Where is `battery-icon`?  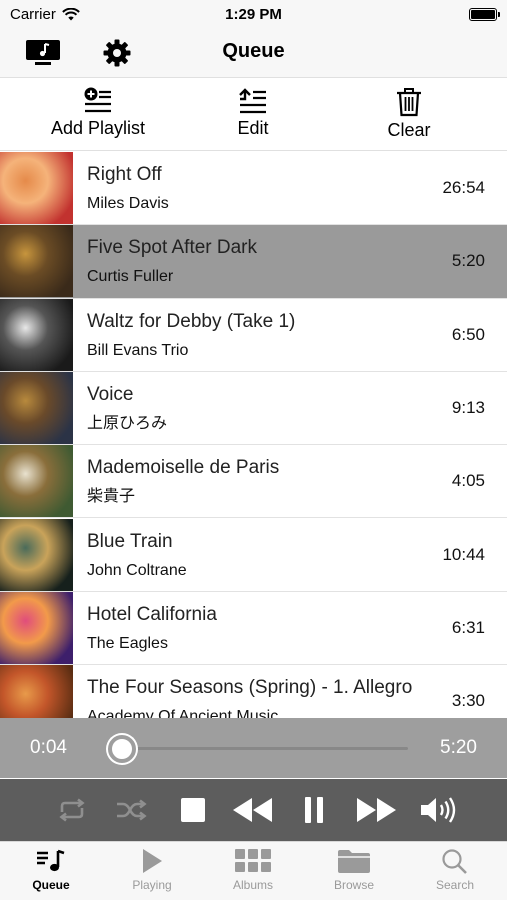
battery-icon is located at coordinates (484, 14).